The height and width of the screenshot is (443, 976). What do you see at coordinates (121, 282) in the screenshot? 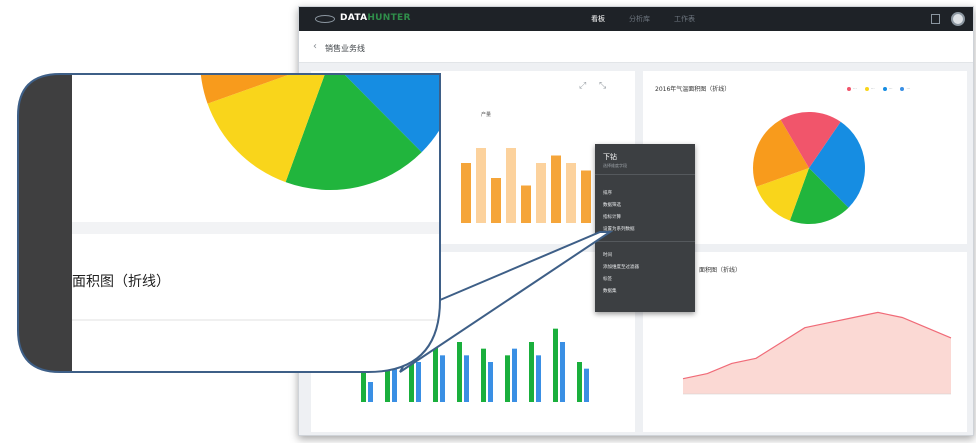
I see `magnifier-label: 面积图（折线）` at bounding box center [121, 282].